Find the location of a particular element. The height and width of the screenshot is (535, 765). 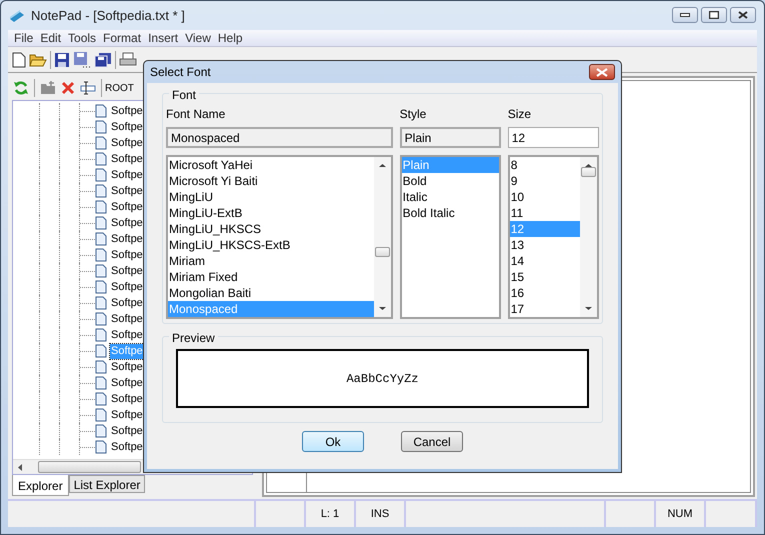

list-item: Bold Italic is located at coordinates (450, 213).